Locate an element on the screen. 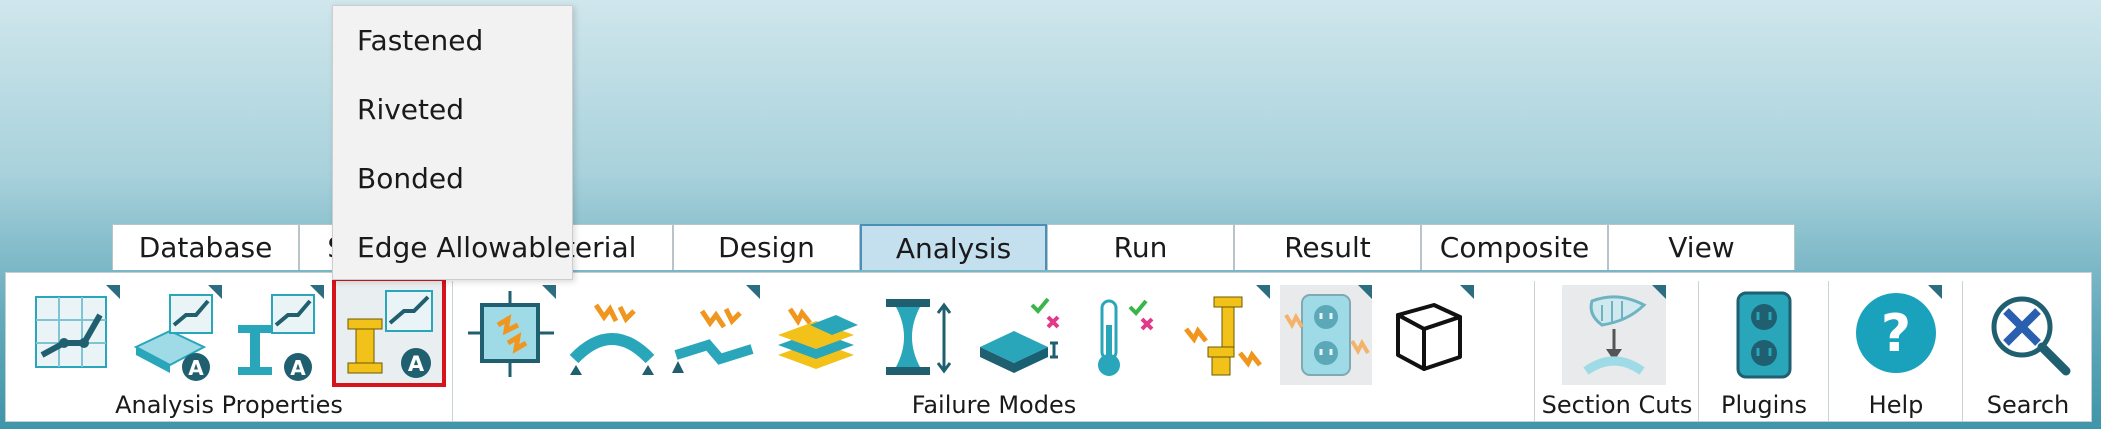  panel-buckling-icon is located at coordinates (511, 334).